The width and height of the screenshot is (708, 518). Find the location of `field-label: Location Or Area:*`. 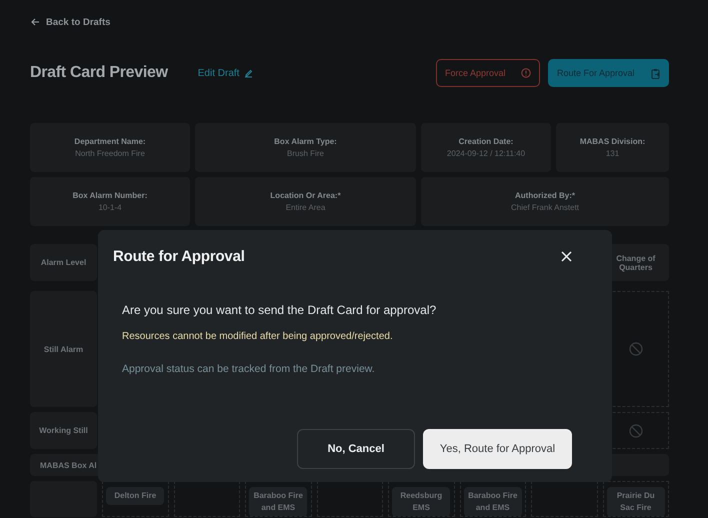

field-label: Location Or Area:* is located at coordinates (305, 195).